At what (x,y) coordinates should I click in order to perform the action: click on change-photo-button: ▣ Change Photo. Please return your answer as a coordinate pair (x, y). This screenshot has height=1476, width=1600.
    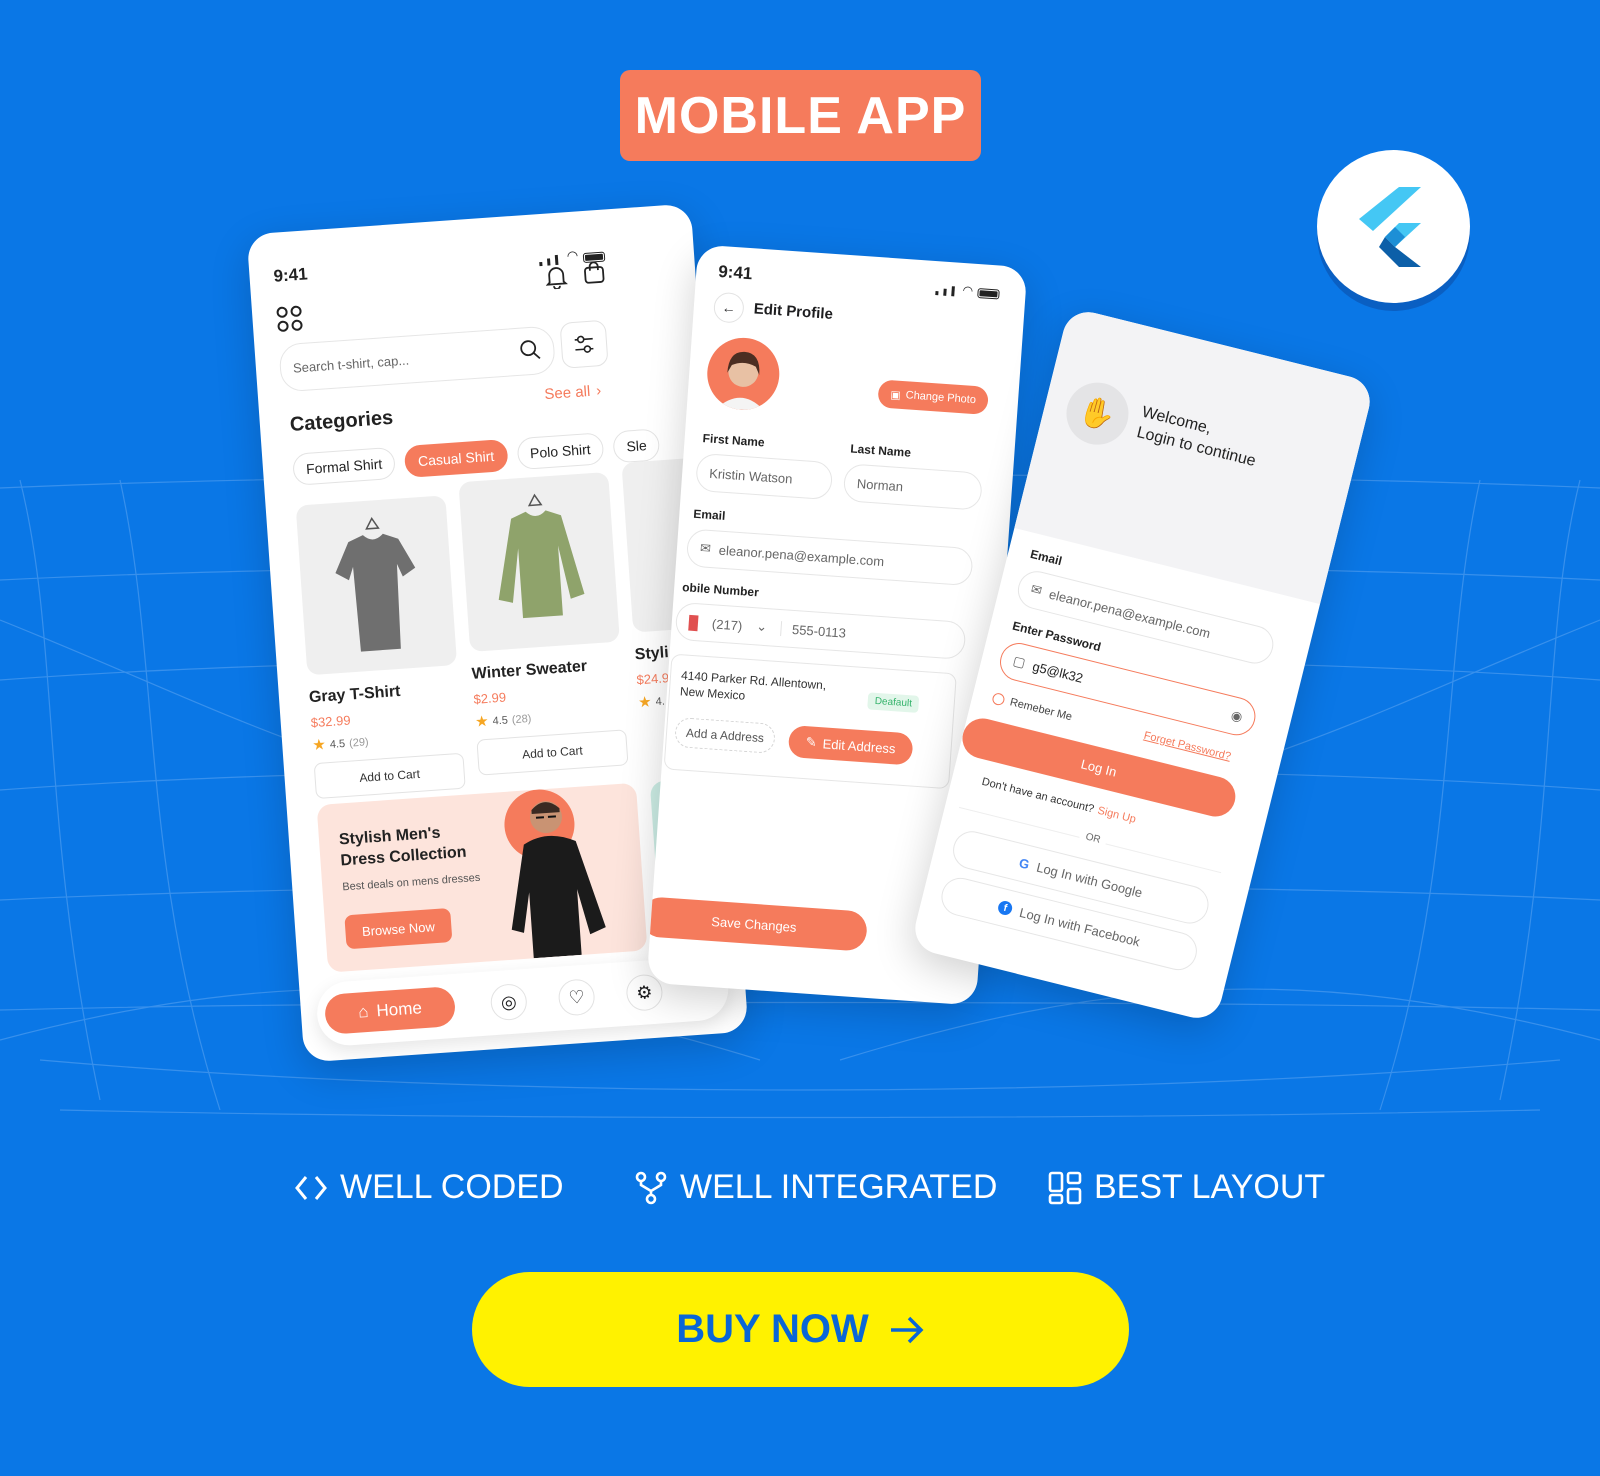
    Looking at the image, I should click on (933, 397).